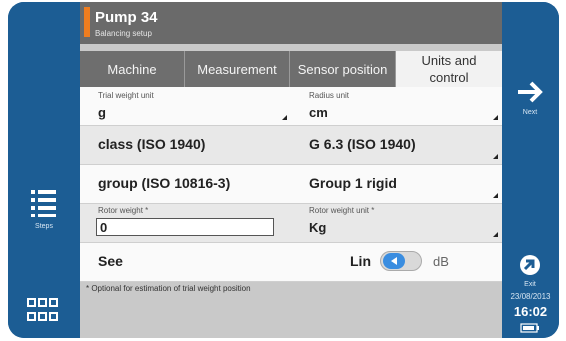 This screenshot has height=341, width=566. Describe the element at coordinates (530, 284) in the screenshot. I see `exit-label: Exit` at that location.